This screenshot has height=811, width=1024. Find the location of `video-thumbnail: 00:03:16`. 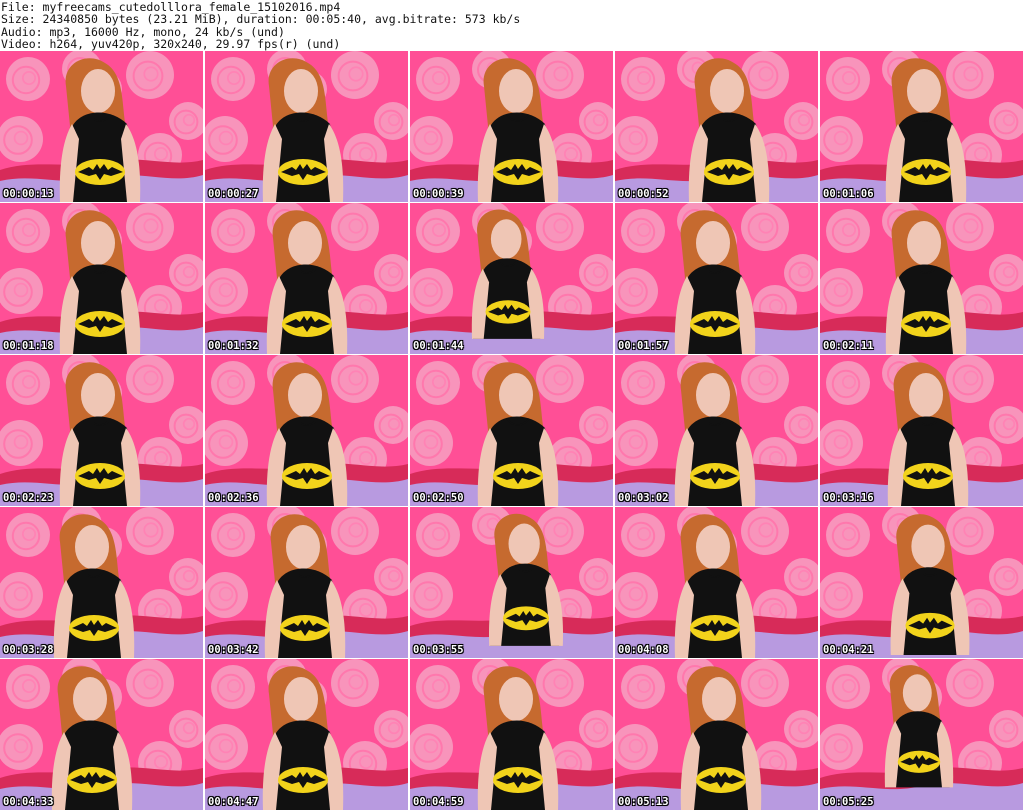

video-thumbnail: 00:03:16 is located at coordinates (921, 430).